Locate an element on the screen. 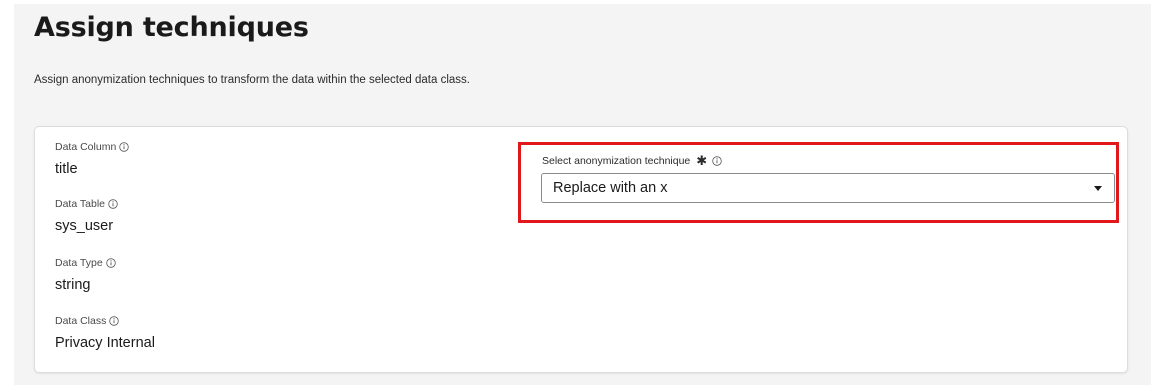 The width and height of the screenshot is (1151, 385). field-value: title is located at coordinates (66, 169).